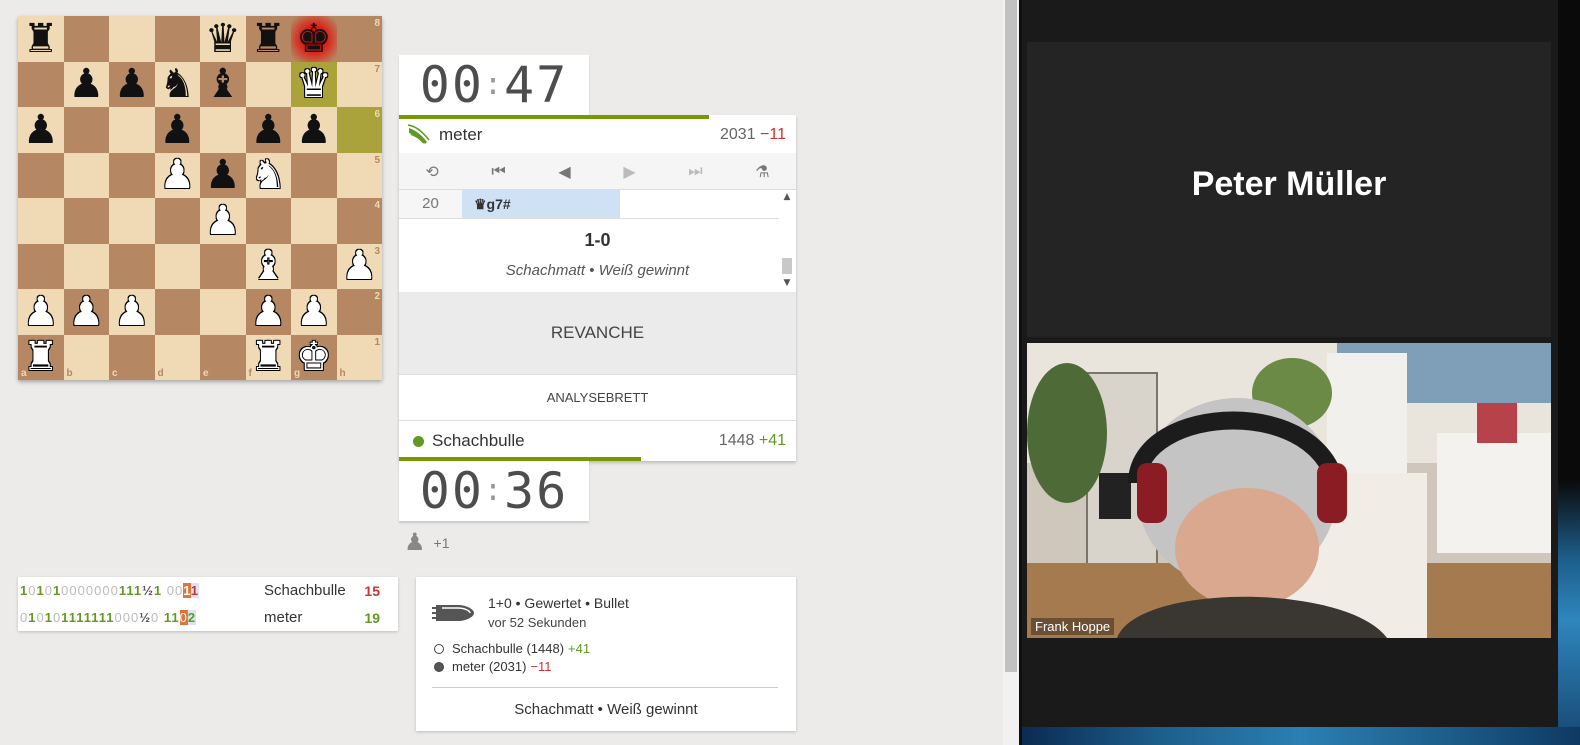  Describe the element at coordinates (752, 441) in the screenshot. I see `player-rating: 1448 +41` at that location.